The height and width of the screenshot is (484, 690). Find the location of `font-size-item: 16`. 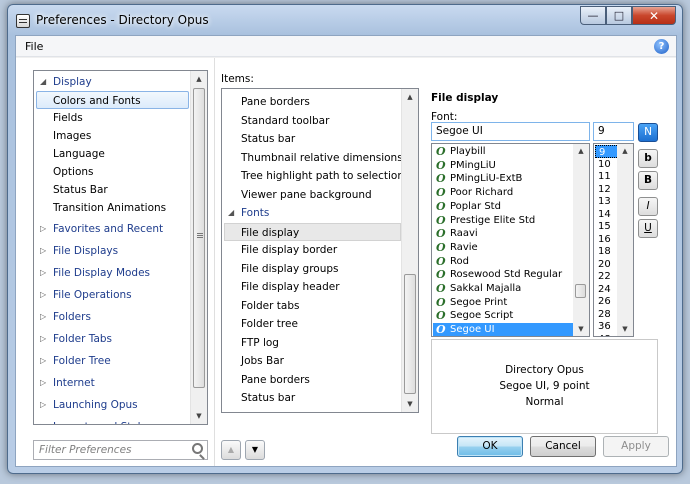

font-size-item: 16 is located at coordinates (607, 239).